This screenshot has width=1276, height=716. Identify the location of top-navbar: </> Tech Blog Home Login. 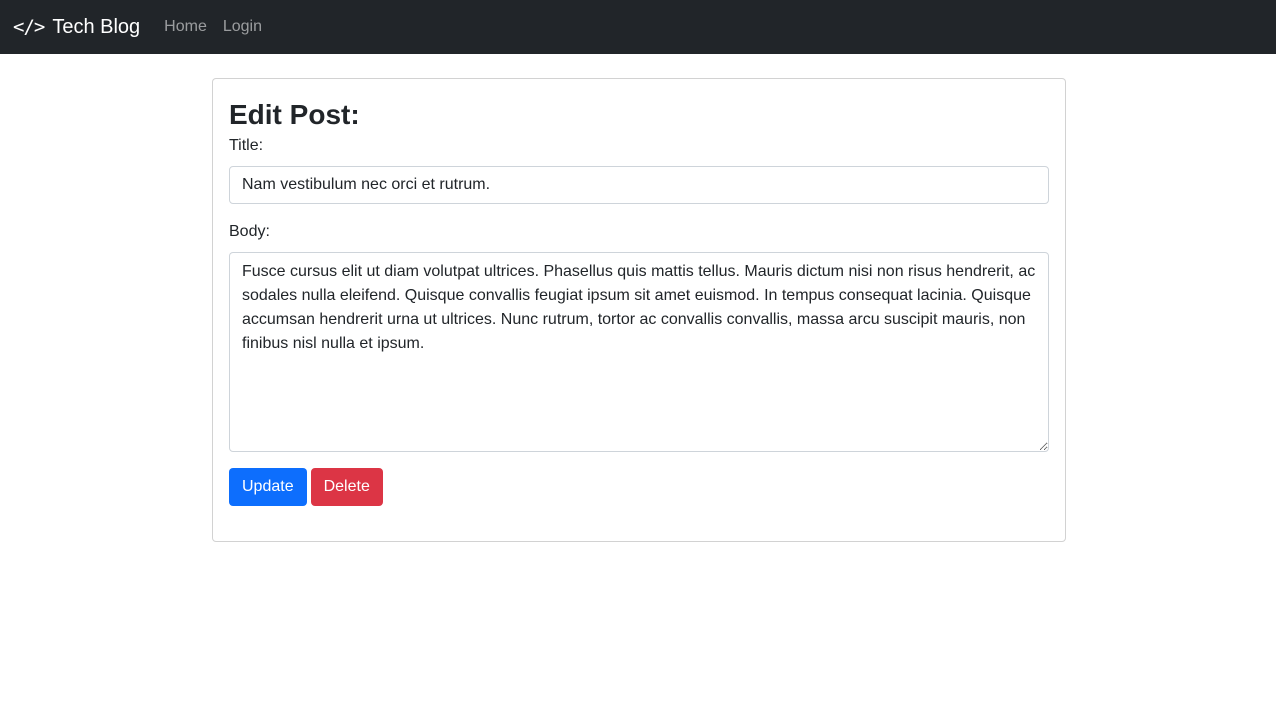
(638, 27).